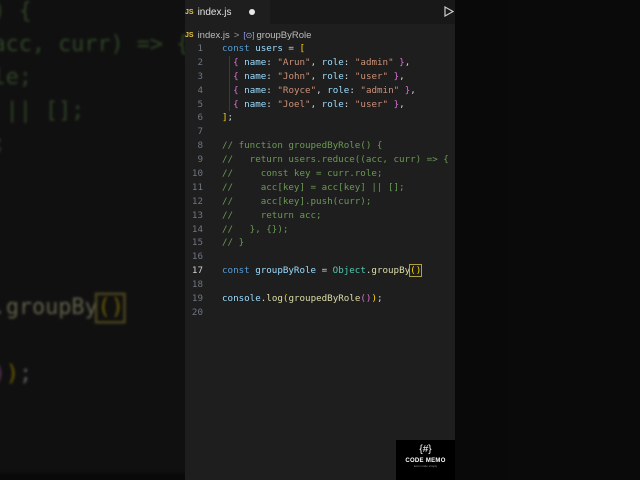 This screenshot has width=640, height=480. Describe the element at coordinates (391, 271) in the screenshot. I see `code-token: groupBy` at that location.